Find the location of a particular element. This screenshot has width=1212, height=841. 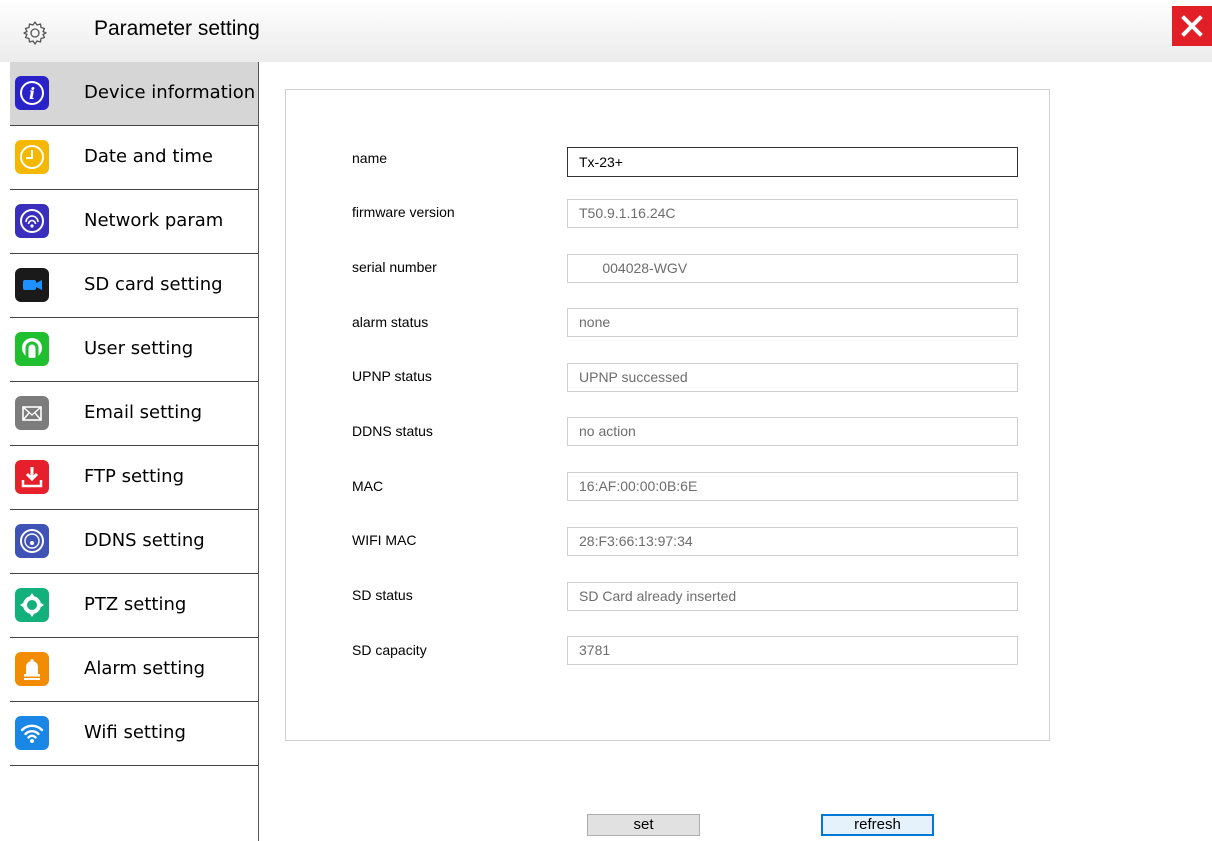

sidebar-item-network-param: Network param is located at coordinates (134, 222).